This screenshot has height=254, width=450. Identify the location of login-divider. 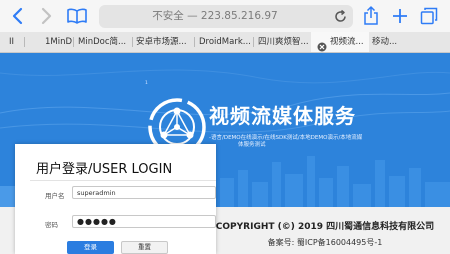
(123, 180).